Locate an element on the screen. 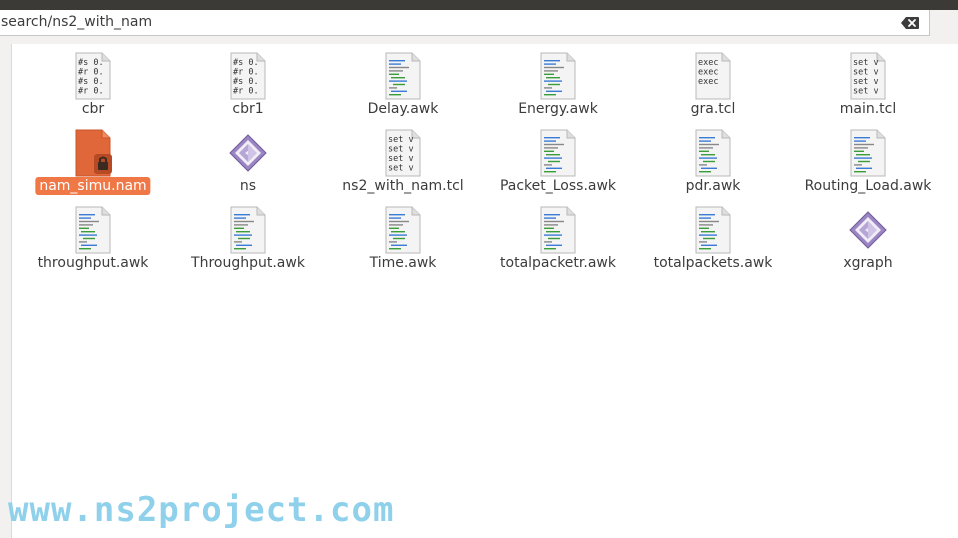  file-label: pdr.awk is located at coordinates (713, 186).